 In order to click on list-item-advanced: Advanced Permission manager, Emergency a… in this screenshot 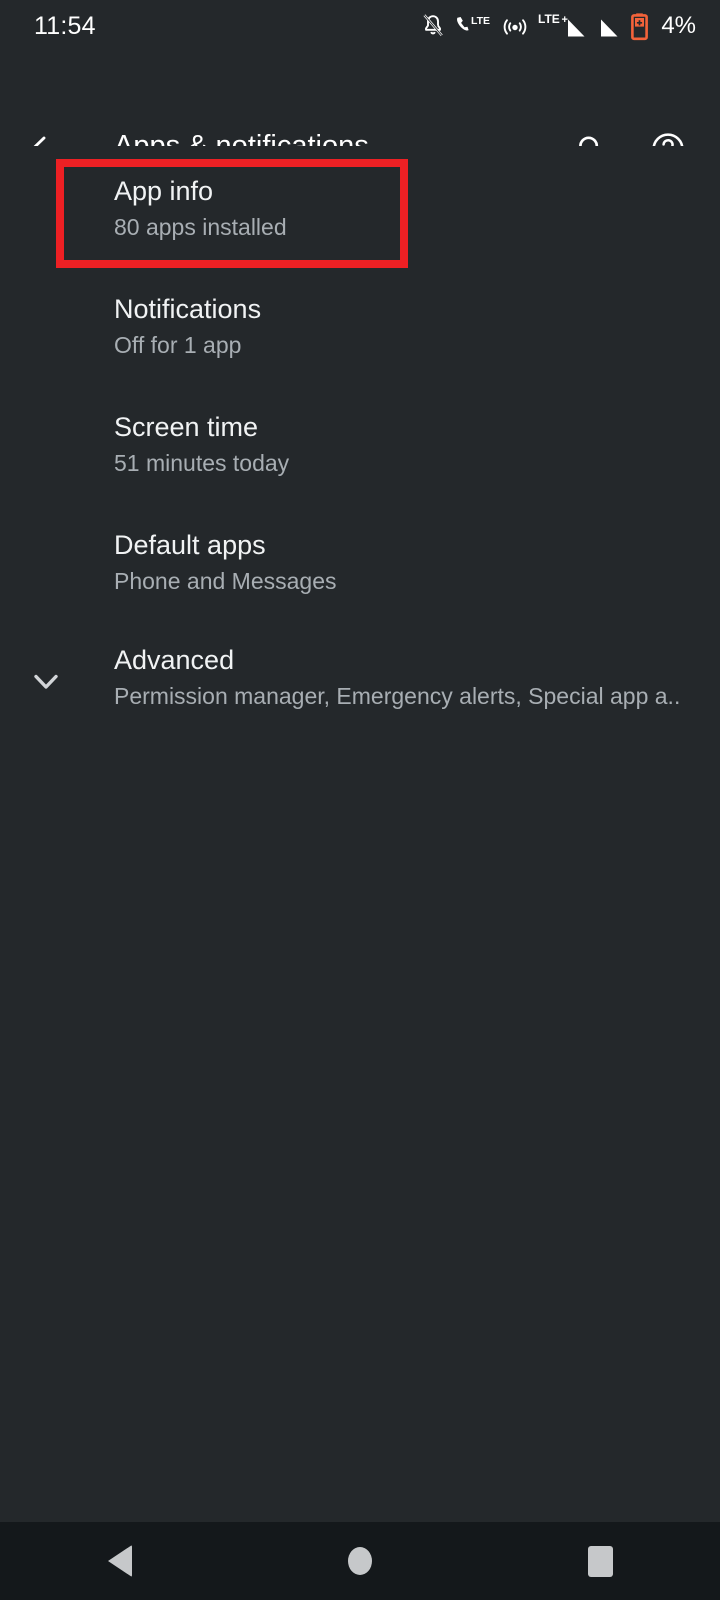, I will do `click(360, 677)`.